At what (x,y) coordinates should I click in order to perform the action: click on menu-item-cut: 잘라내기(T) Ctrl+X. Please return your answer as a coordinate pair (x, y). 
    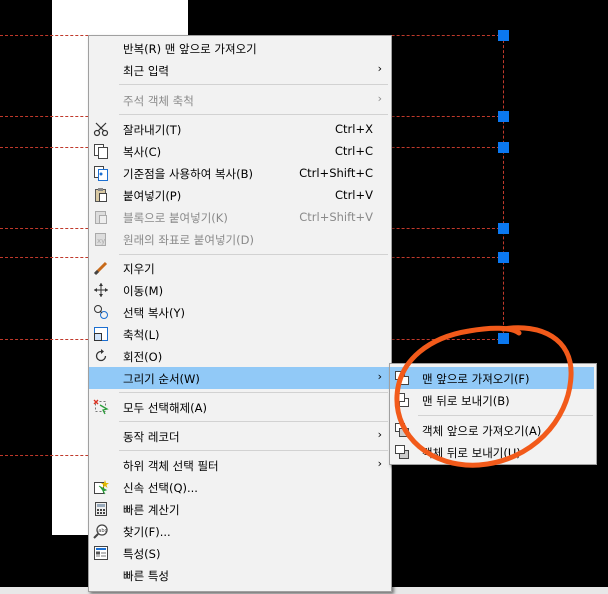
    Looking at the image, I should click on (240, 129).